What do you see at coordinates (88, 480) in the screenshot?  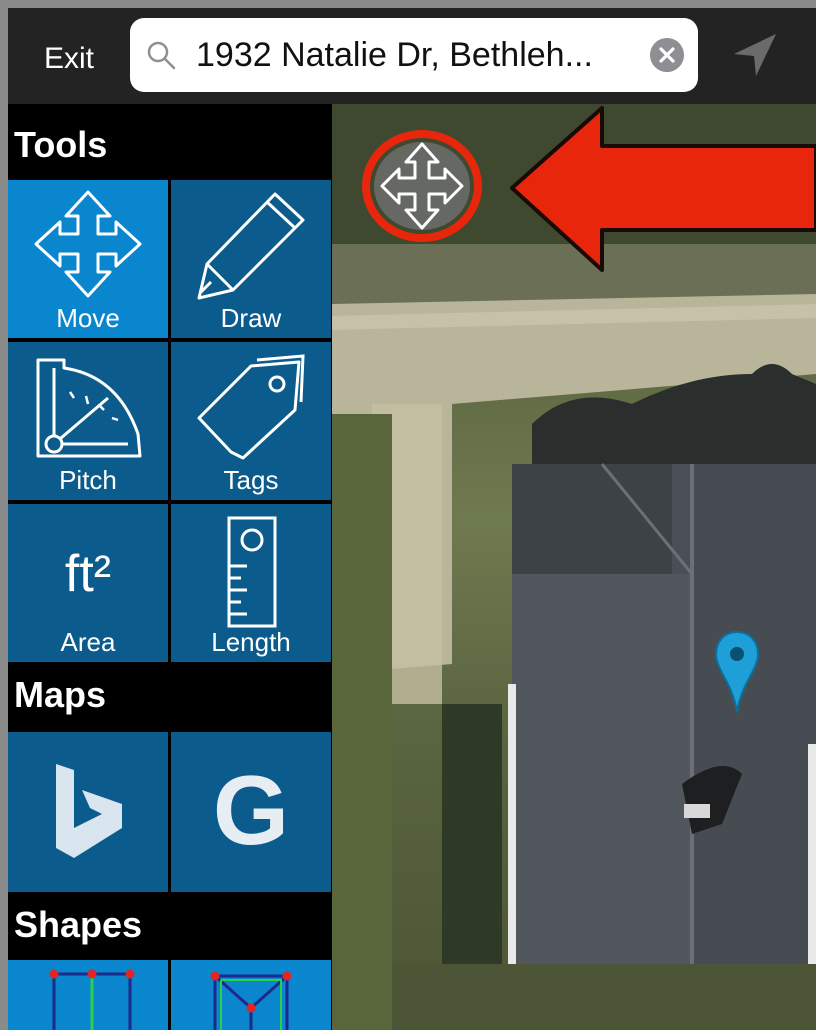 I see `tool-pitch-label: Pitch` at bounding box center [88, 480].